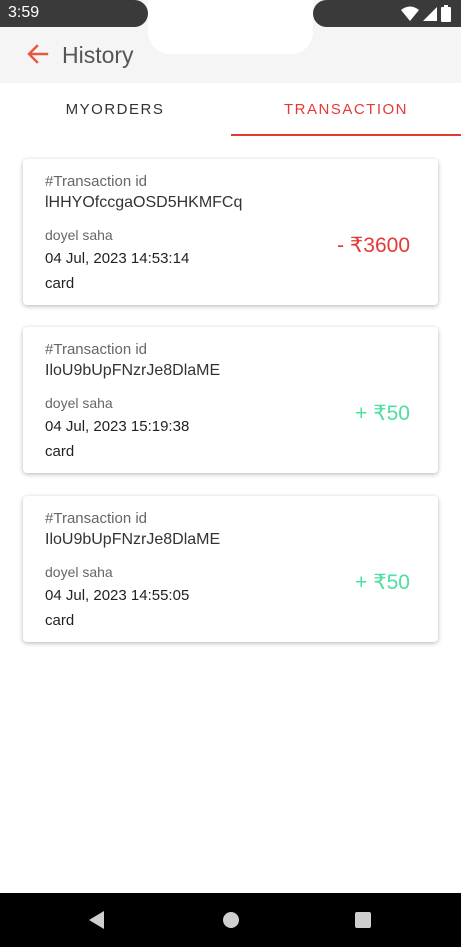 This screenshot has width=461, height=947. I want to click on transaction-datetime: 04 Jul, 2023 15:19:38, so click(117, 426).